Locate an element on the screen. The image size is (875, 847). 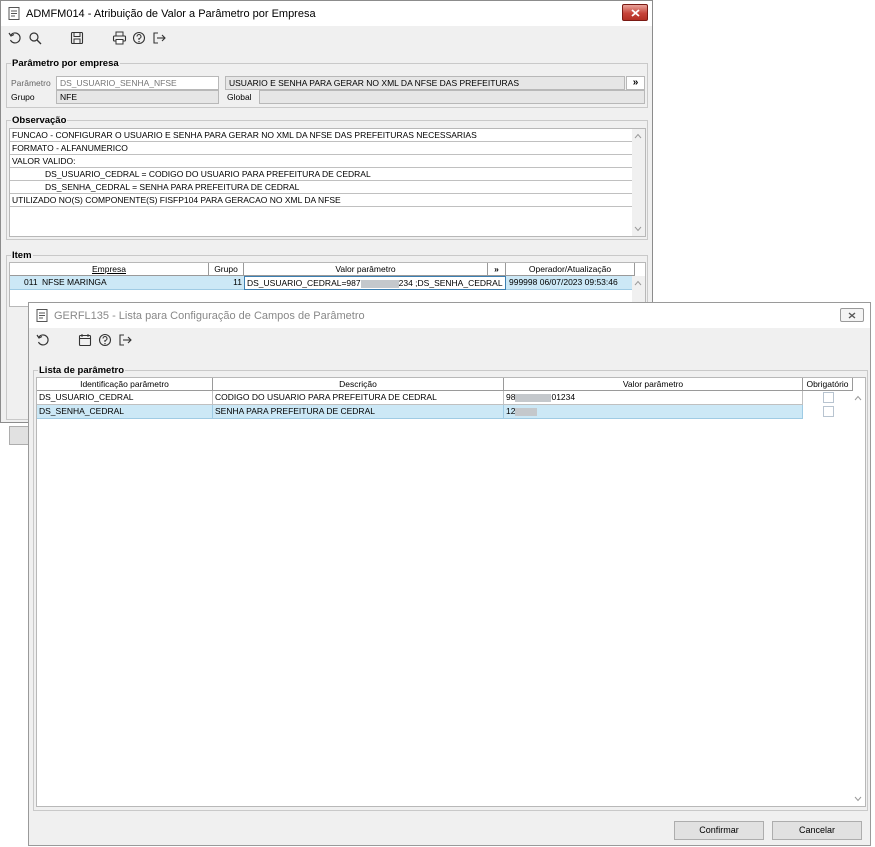
lista-parametro-legend: Lista de parâmetro is located at coordinates (81, 370).